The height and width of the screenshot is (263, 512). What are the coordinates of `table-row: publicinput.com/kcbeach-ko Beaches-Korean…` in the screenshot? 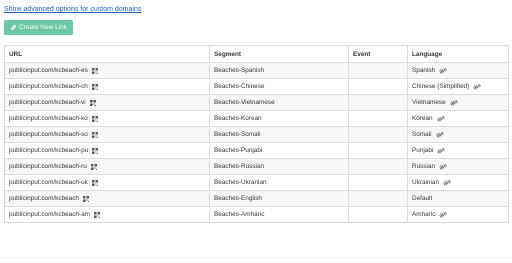 It's located at (256, 118).